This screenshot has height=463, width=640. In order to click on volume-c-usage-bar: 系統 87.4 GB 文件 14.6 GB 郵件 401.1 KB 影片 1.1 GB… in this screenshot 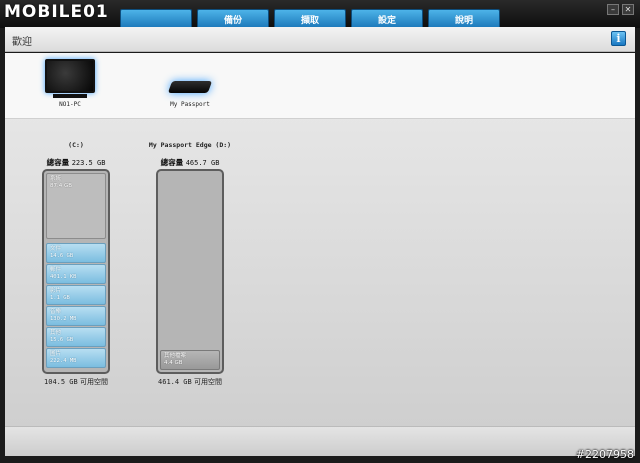, I will do `click(76, 271)`.